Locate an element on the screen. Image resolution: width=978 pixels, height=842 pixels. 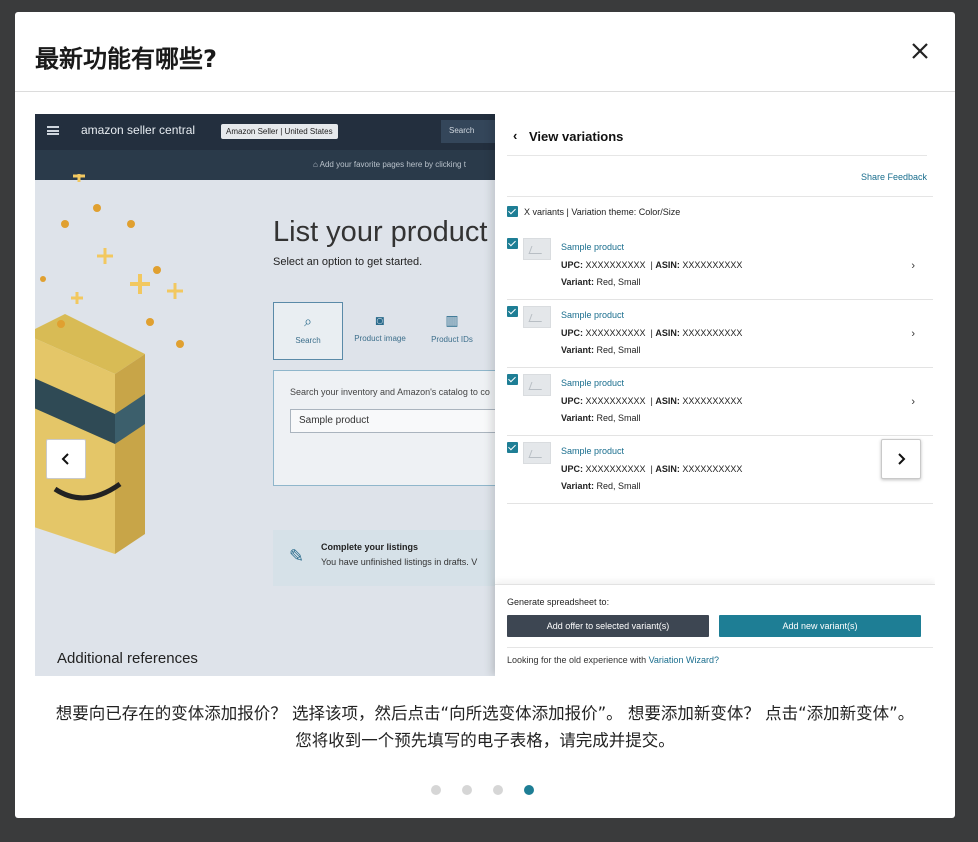
modal-title: 最新功能有哪些? is located at coordinates (126, 59).